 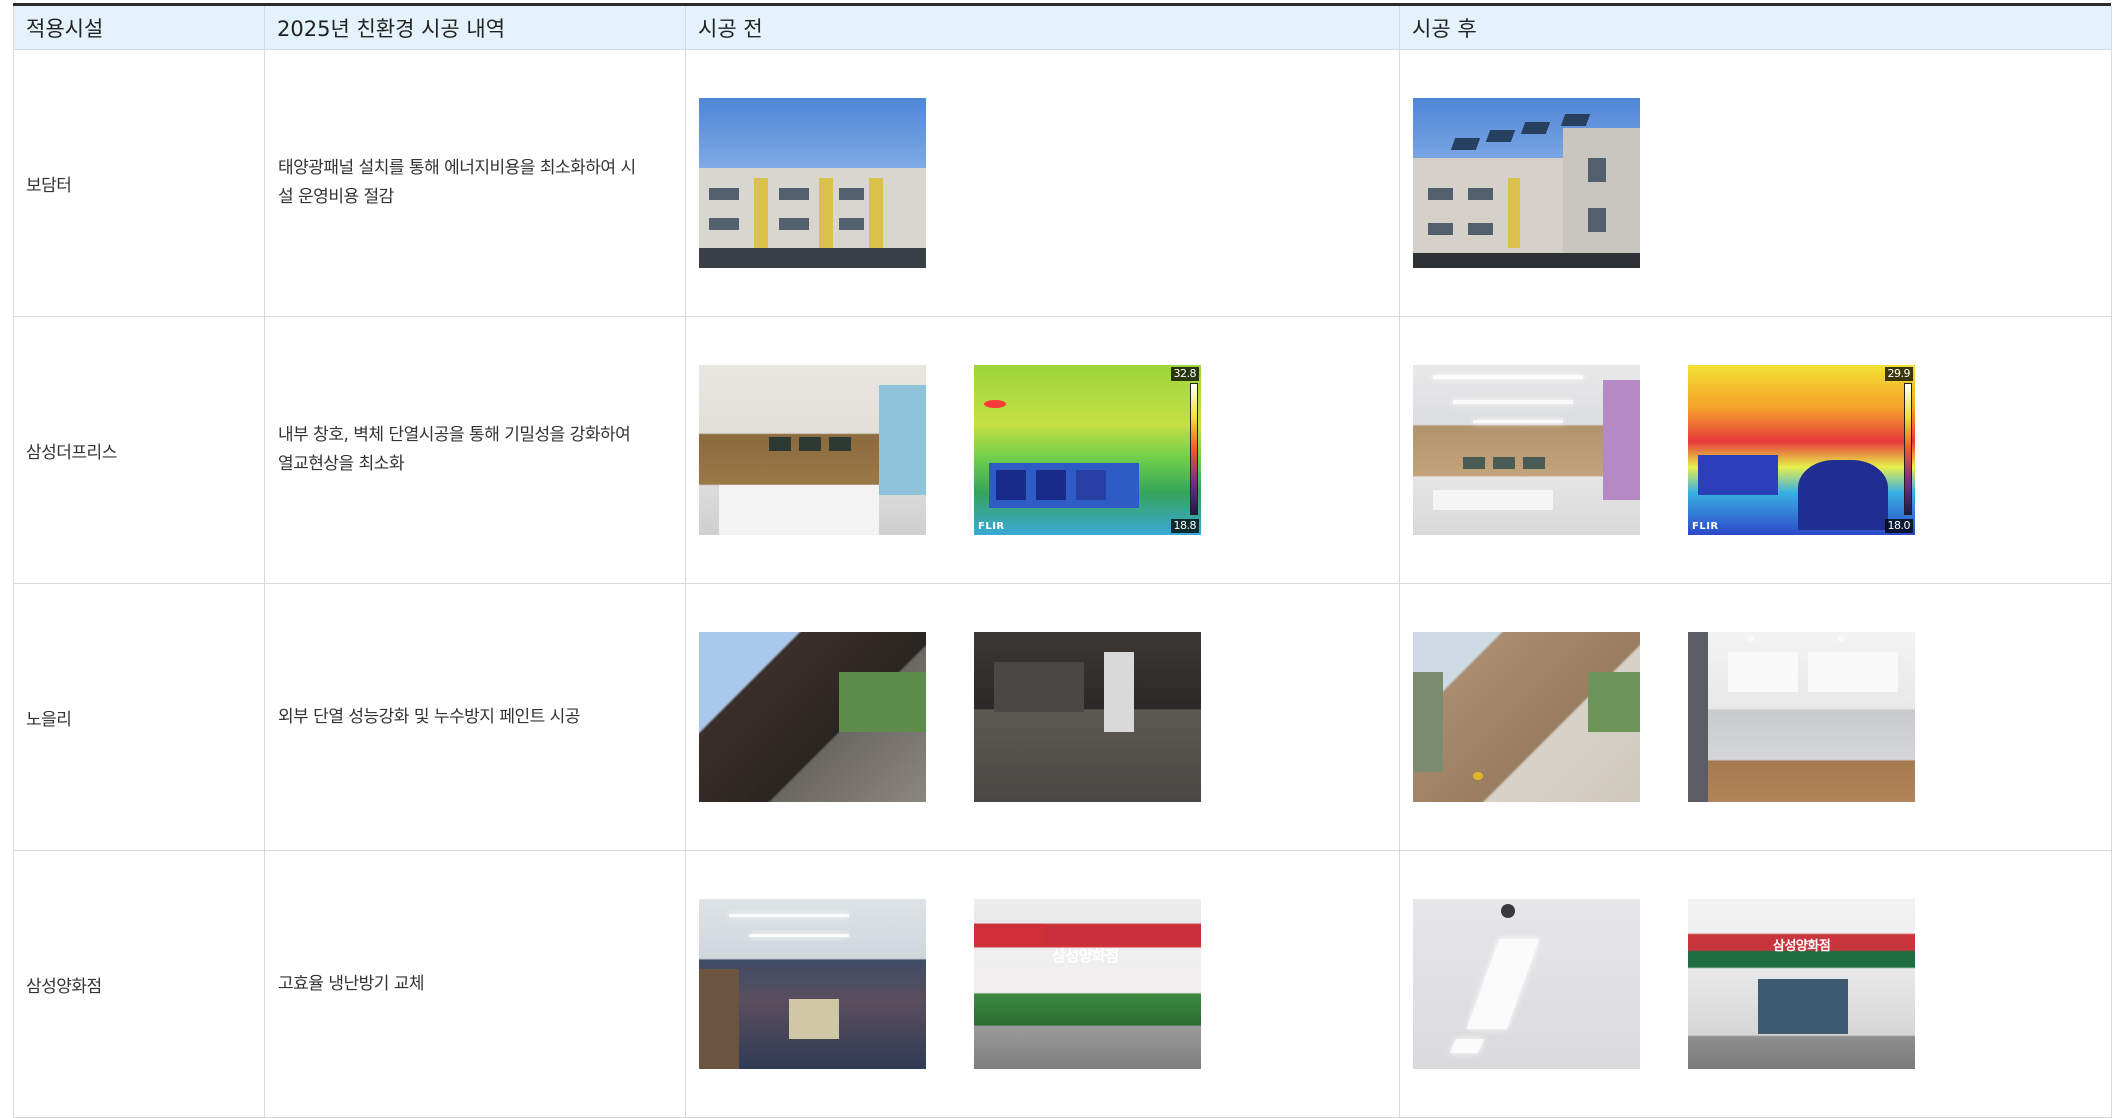 I want to click on before-photos-cell: 삼성양화점, so click(x=1042, y=984).